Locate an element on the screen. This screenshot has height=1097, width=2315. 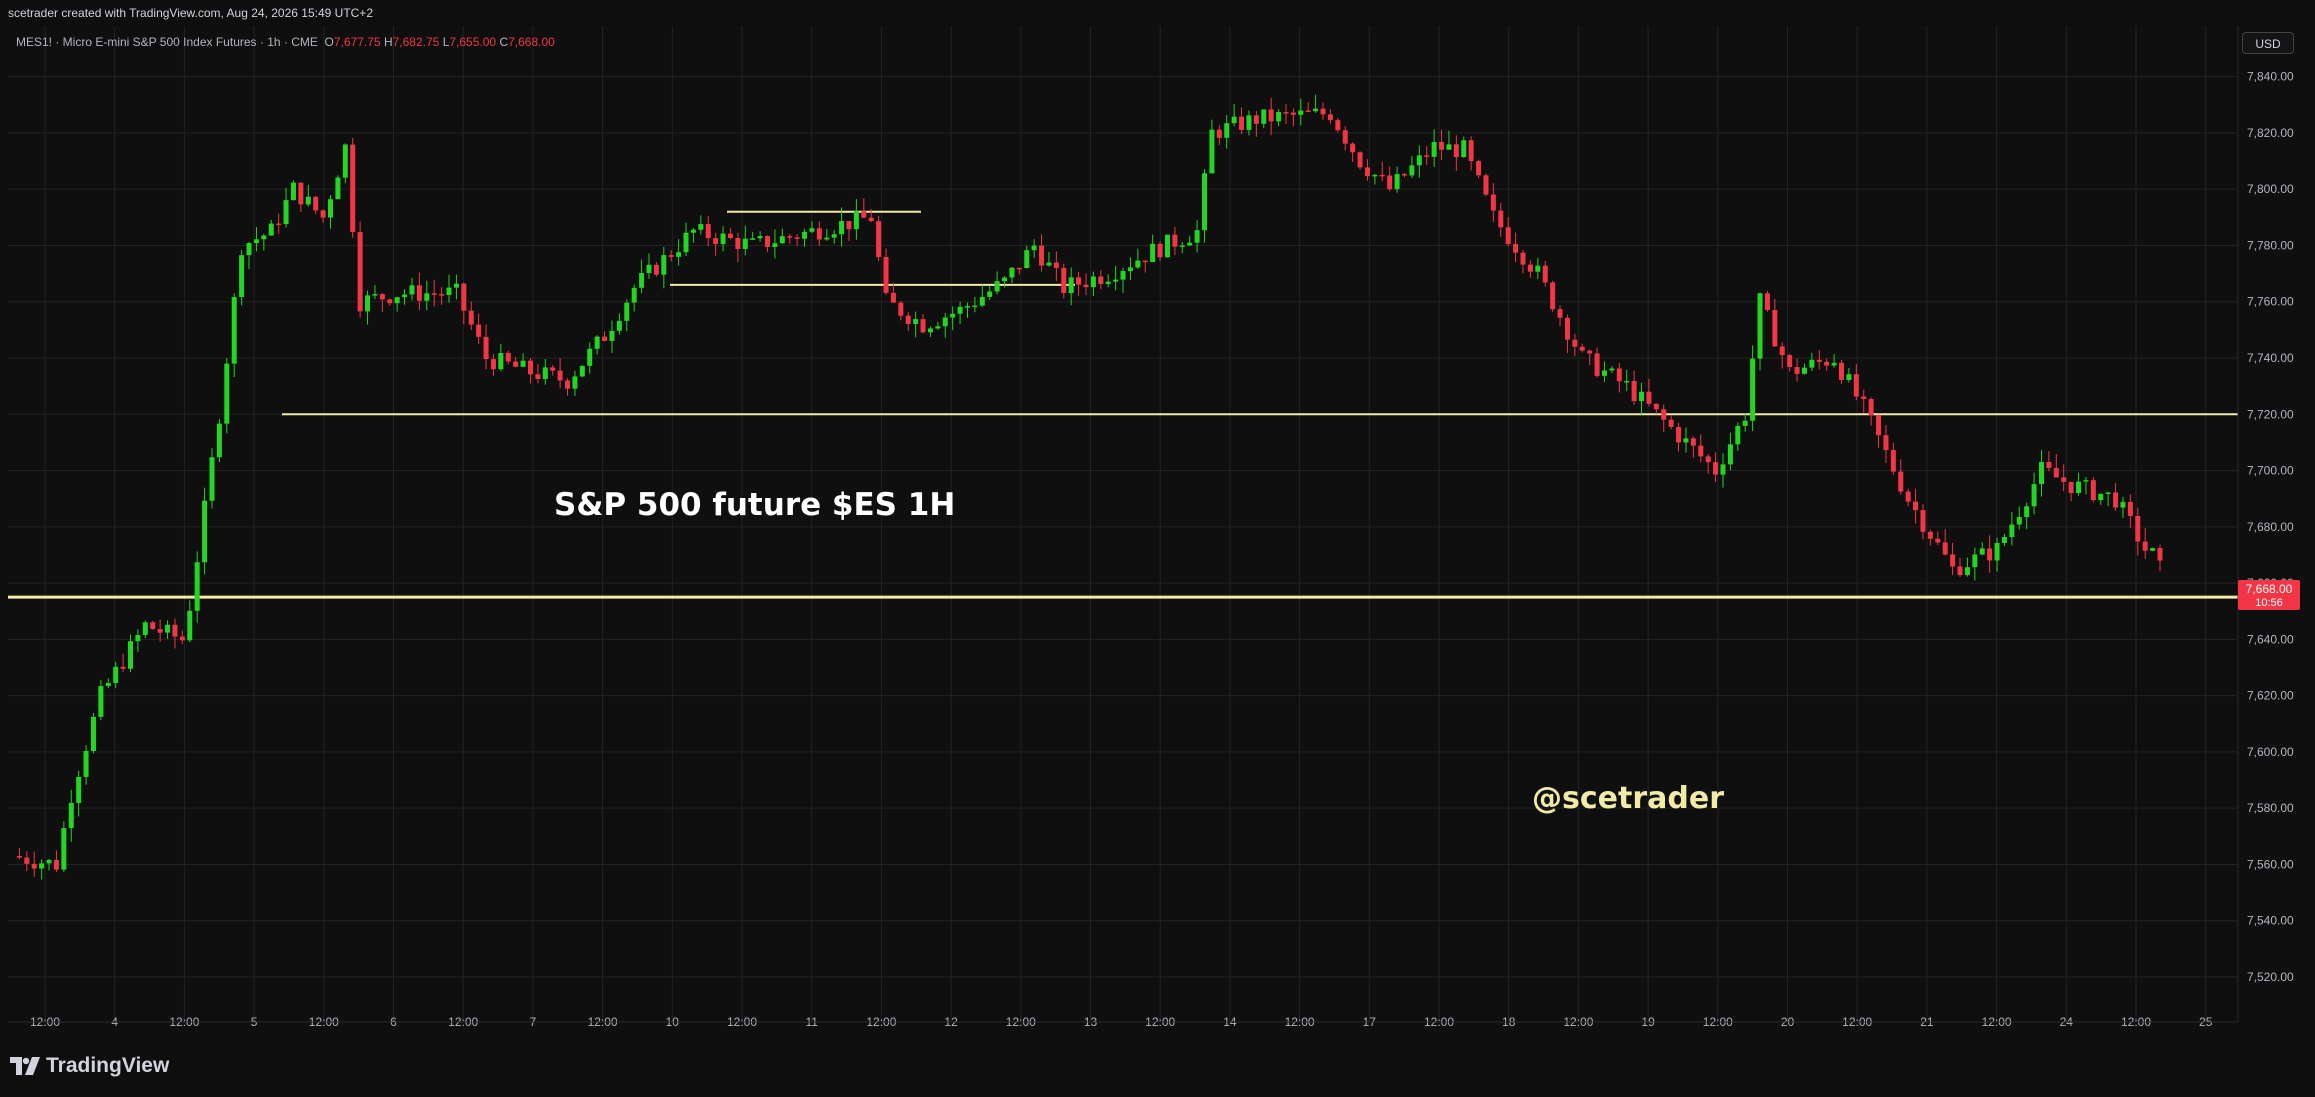
y-tick-label: 7,720.00 is located at coordinates (2270, 414).